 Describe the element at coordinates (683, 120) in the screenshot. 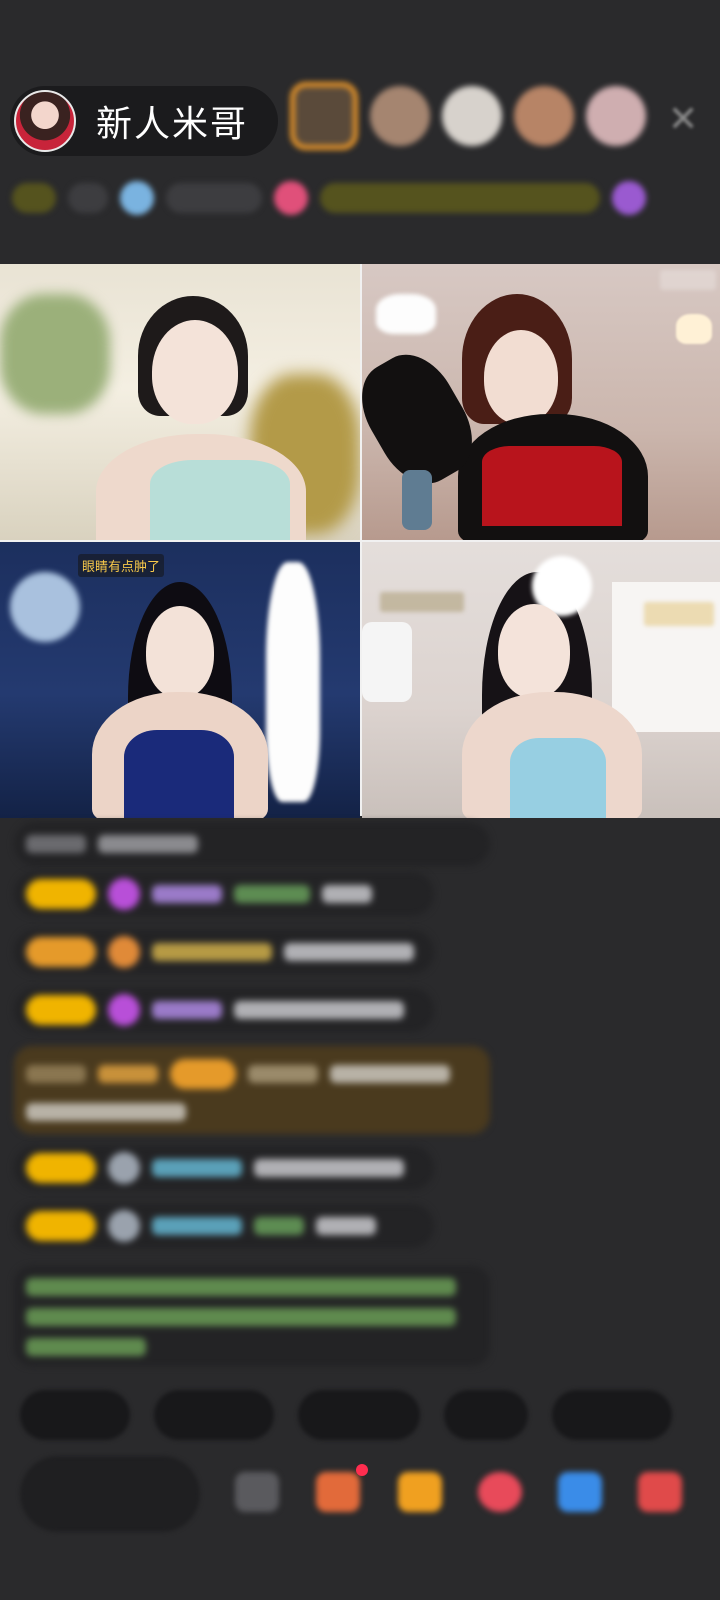

I see `close-icon: ✕` at that location.